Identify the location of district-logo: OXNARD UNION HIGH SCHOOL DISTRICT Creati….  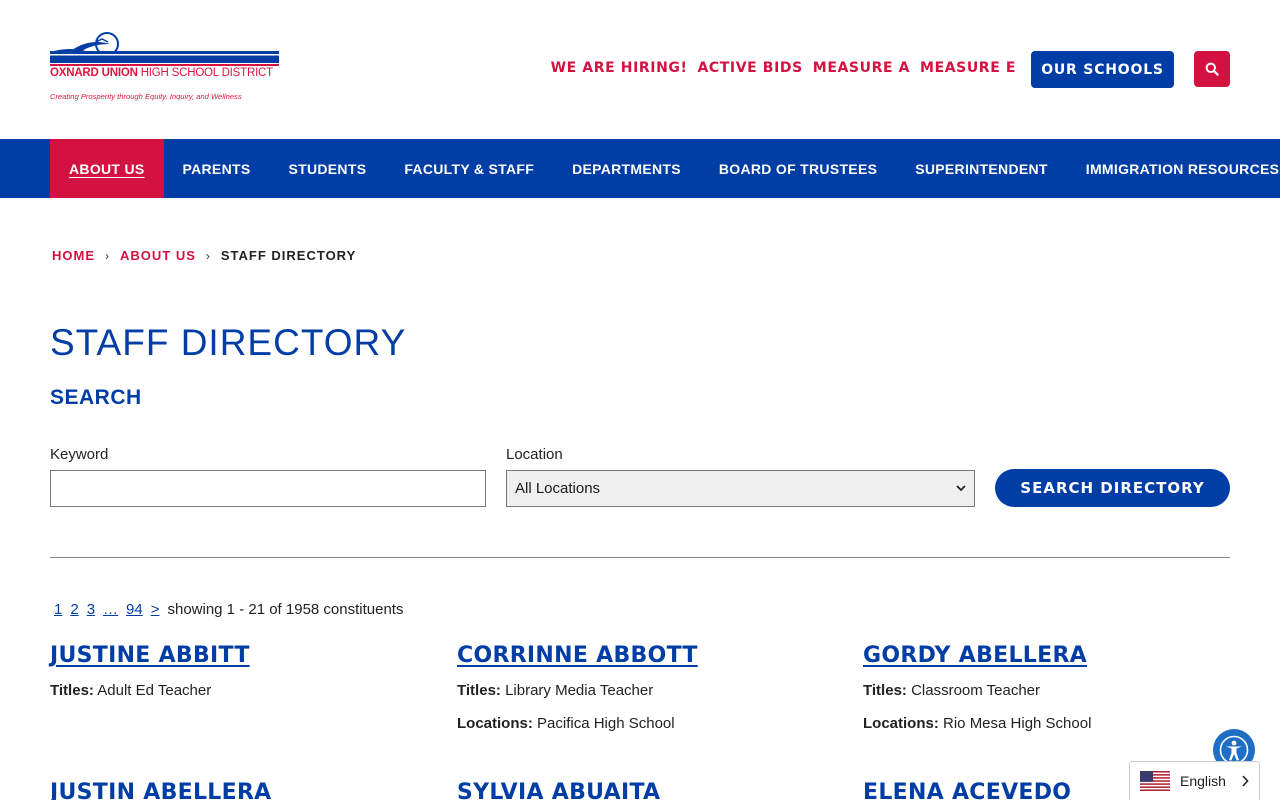
(165, 67).